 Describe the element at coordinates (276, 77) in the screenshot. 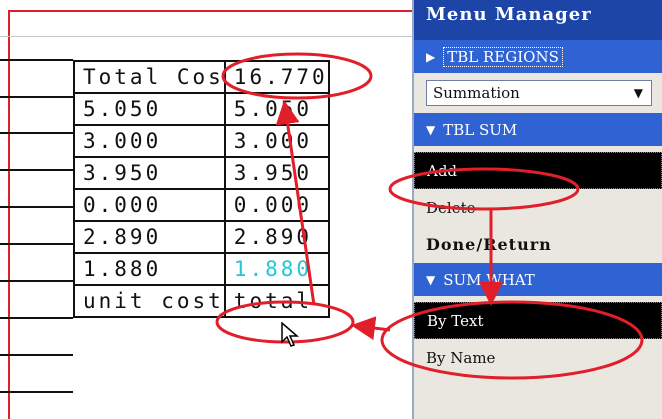

I see `total-cost-cell: 16.770` at that location.